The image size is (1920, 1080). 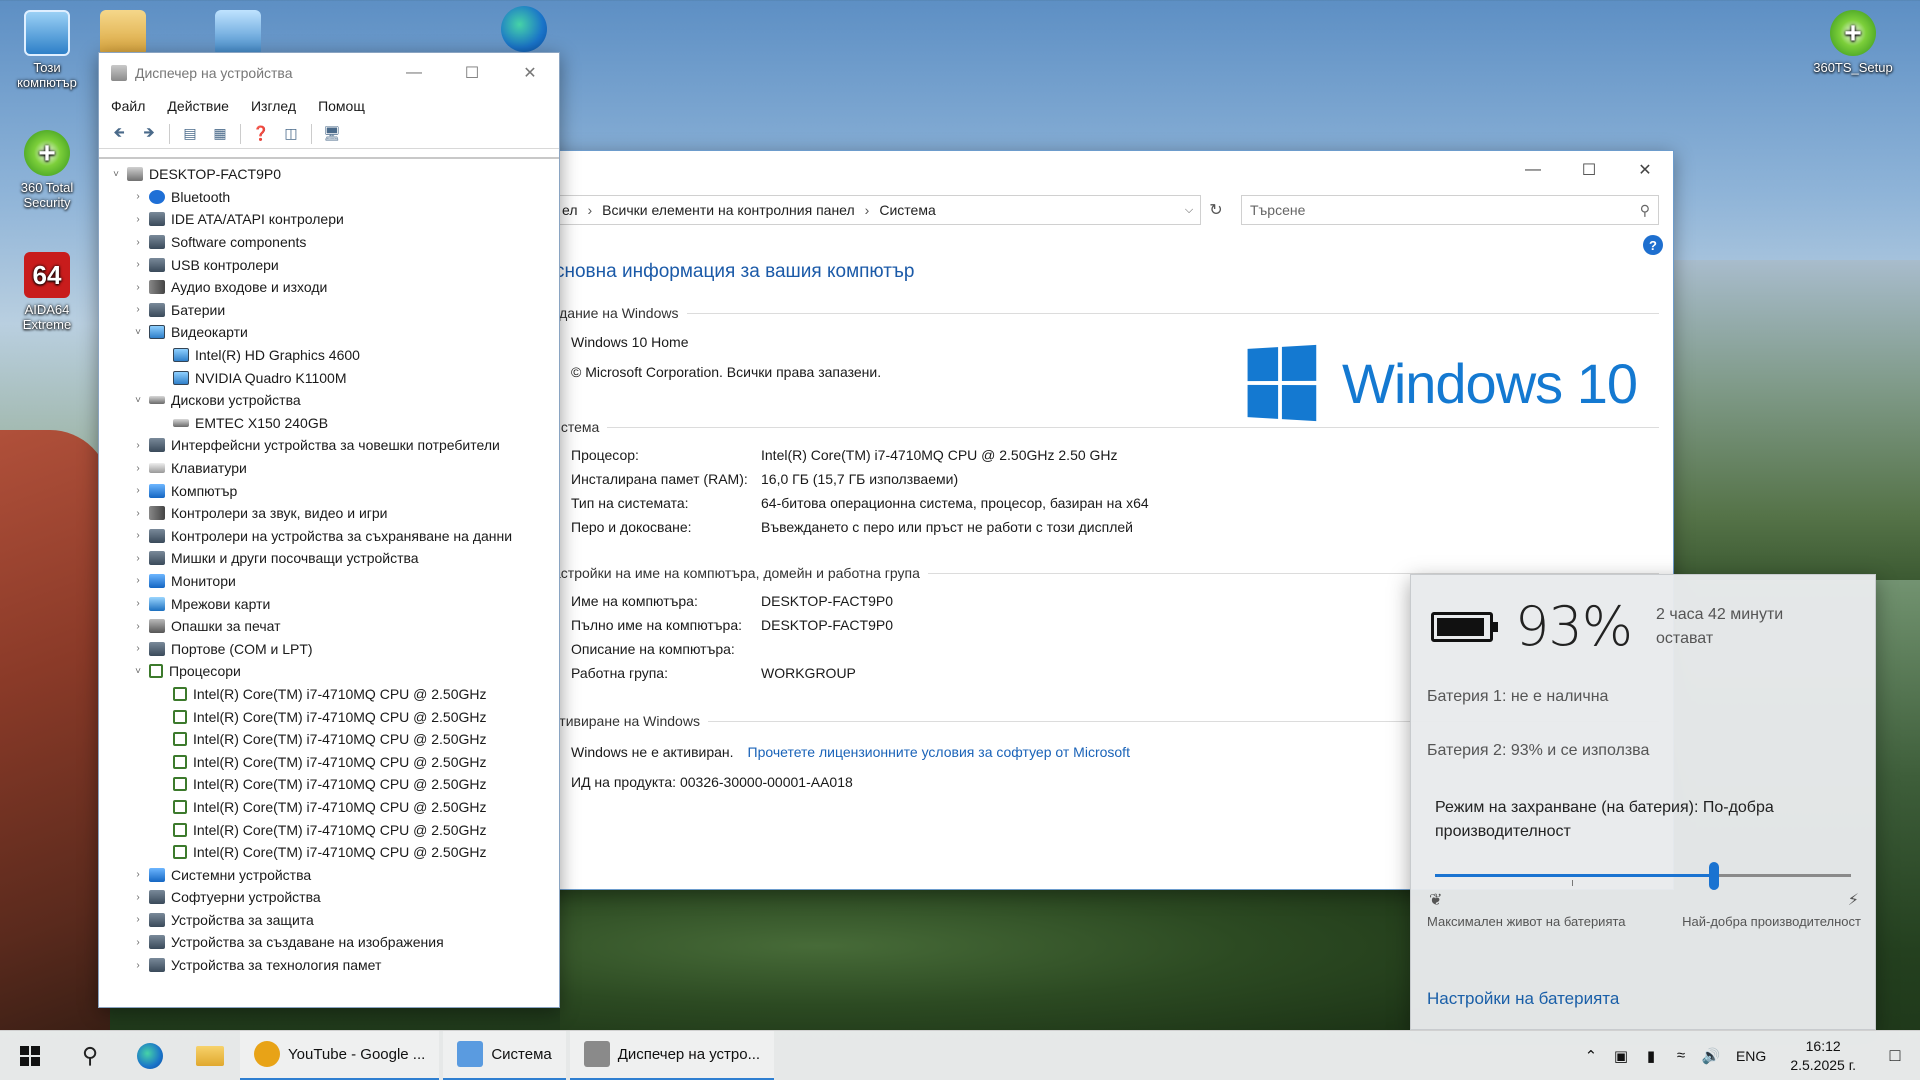 What do you see at coordinates (329, 942) in the screenshot?
I see `tree-category: › Устройства за създаване на изображения` at bounding box center [329, 942].